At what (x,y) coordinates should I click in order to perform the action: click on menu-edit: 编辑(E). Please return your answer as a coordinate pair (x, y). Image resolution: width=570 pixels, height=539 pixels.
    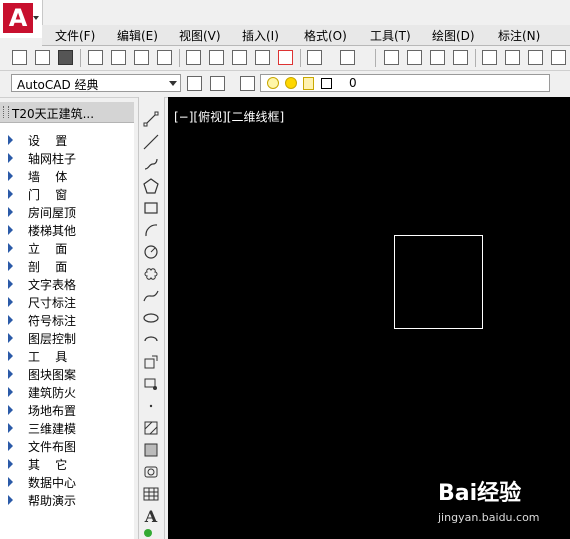
    Looking at the image, I should click on (137, 35).